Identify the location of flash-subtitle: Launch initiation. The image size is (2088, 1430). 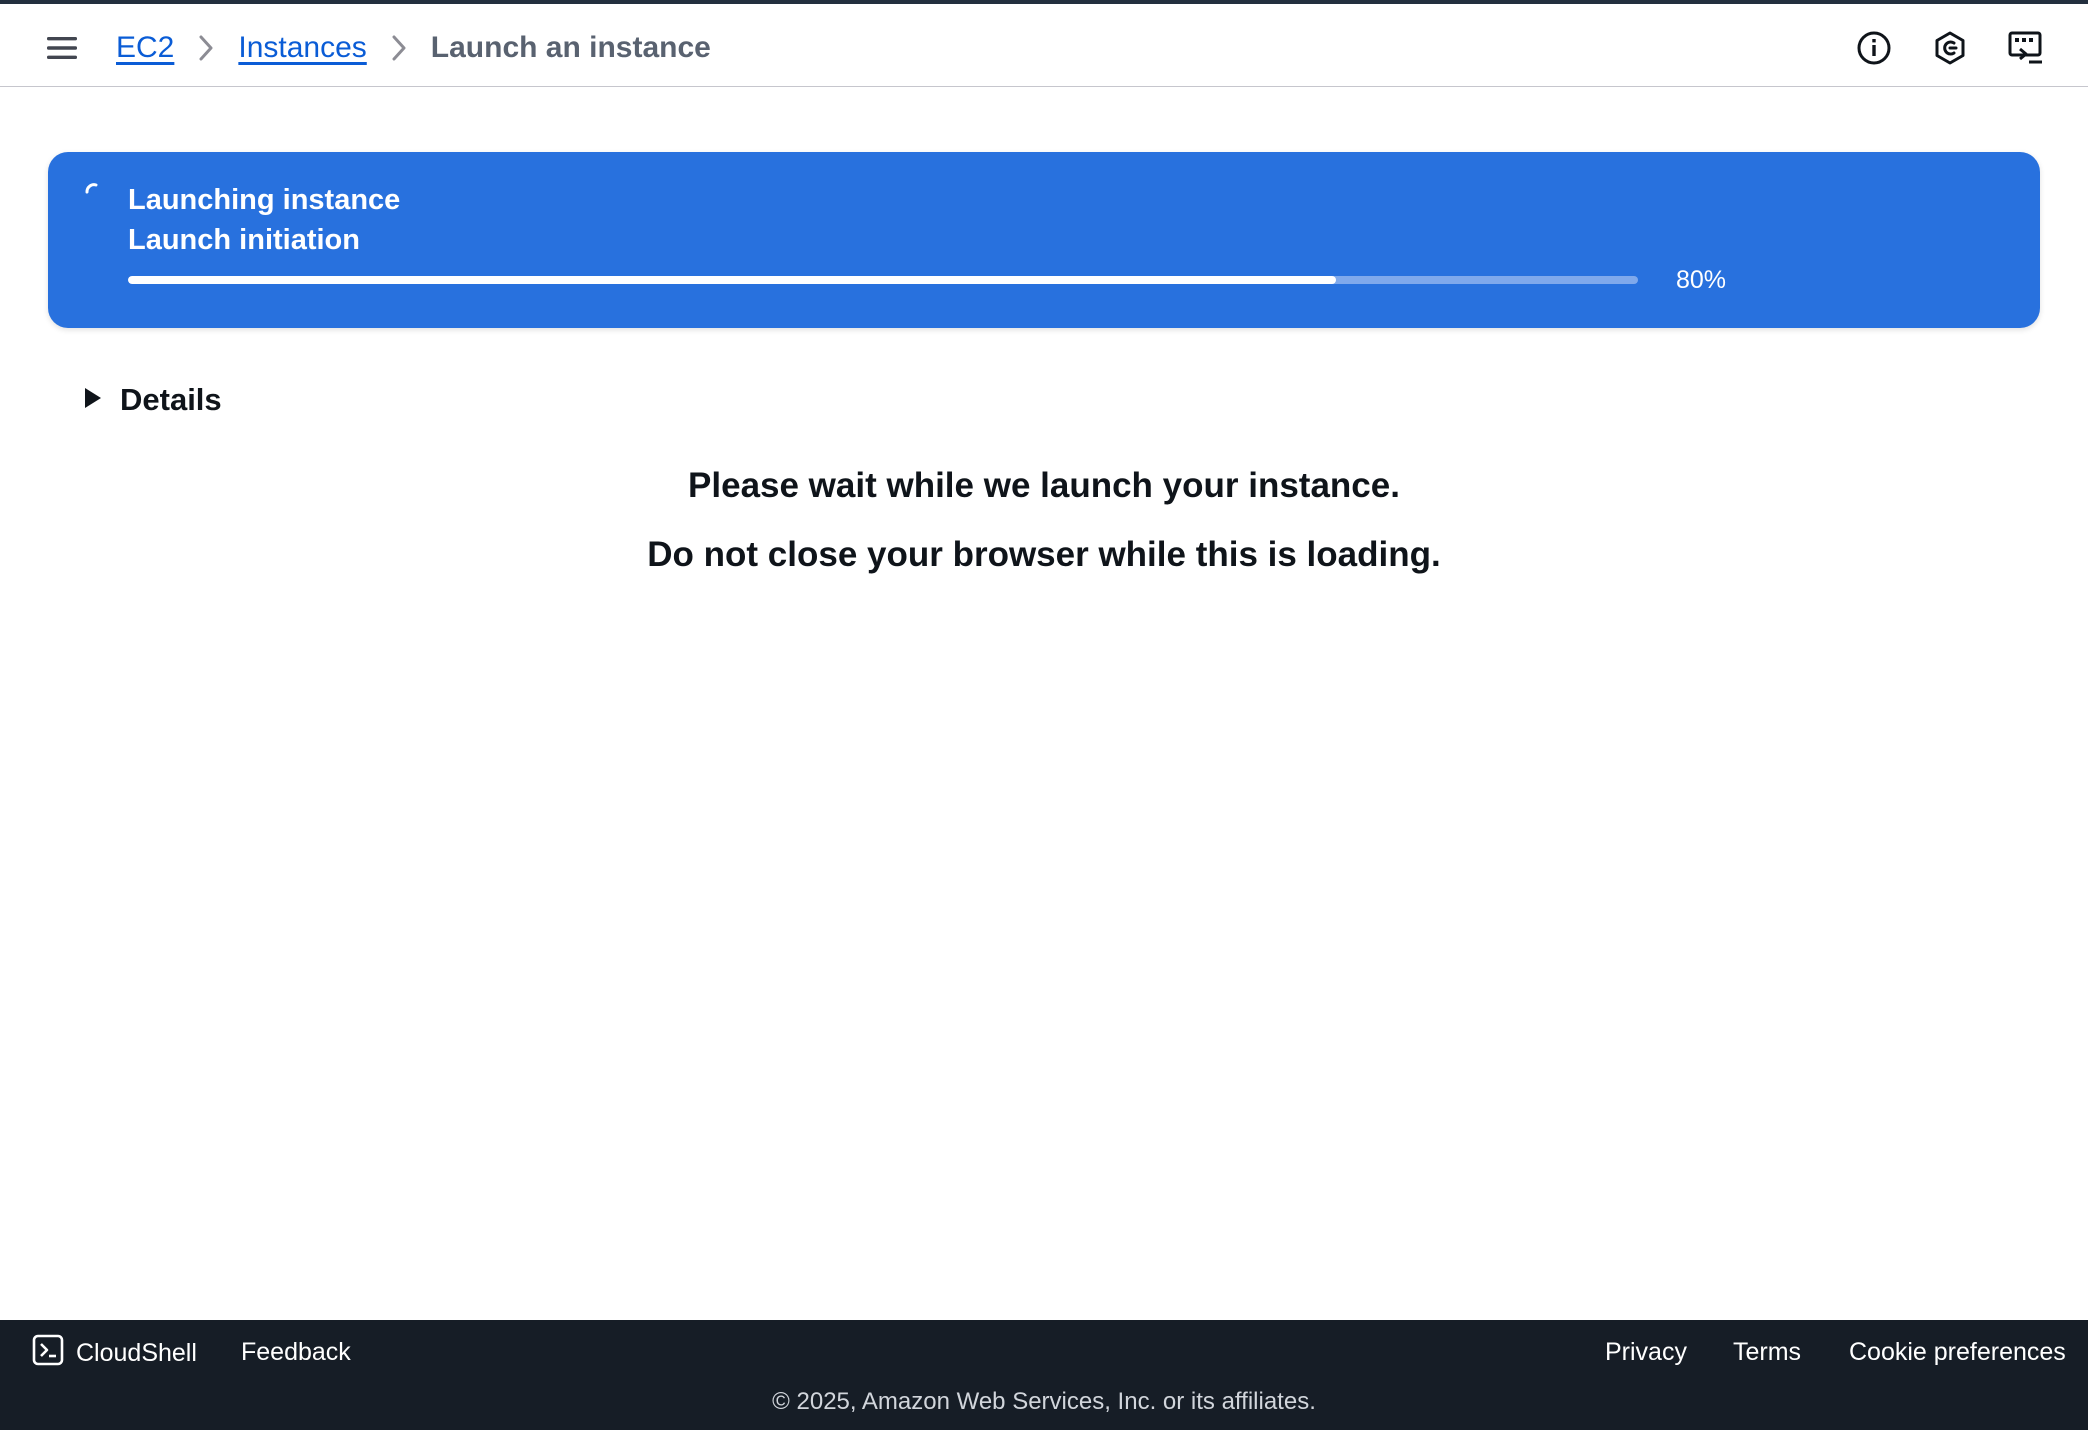
(244, 240).